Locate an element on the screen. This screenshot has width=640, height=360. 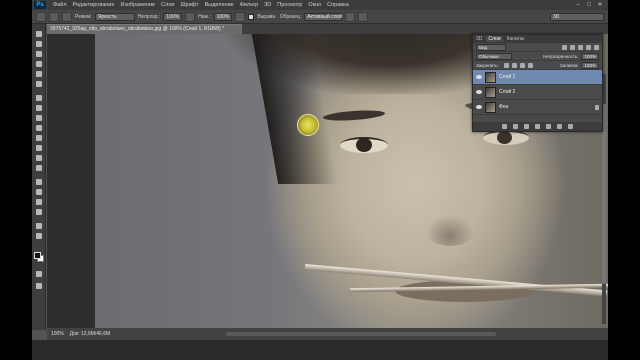
delete-layer-icon is located at coordinates (570, 126).